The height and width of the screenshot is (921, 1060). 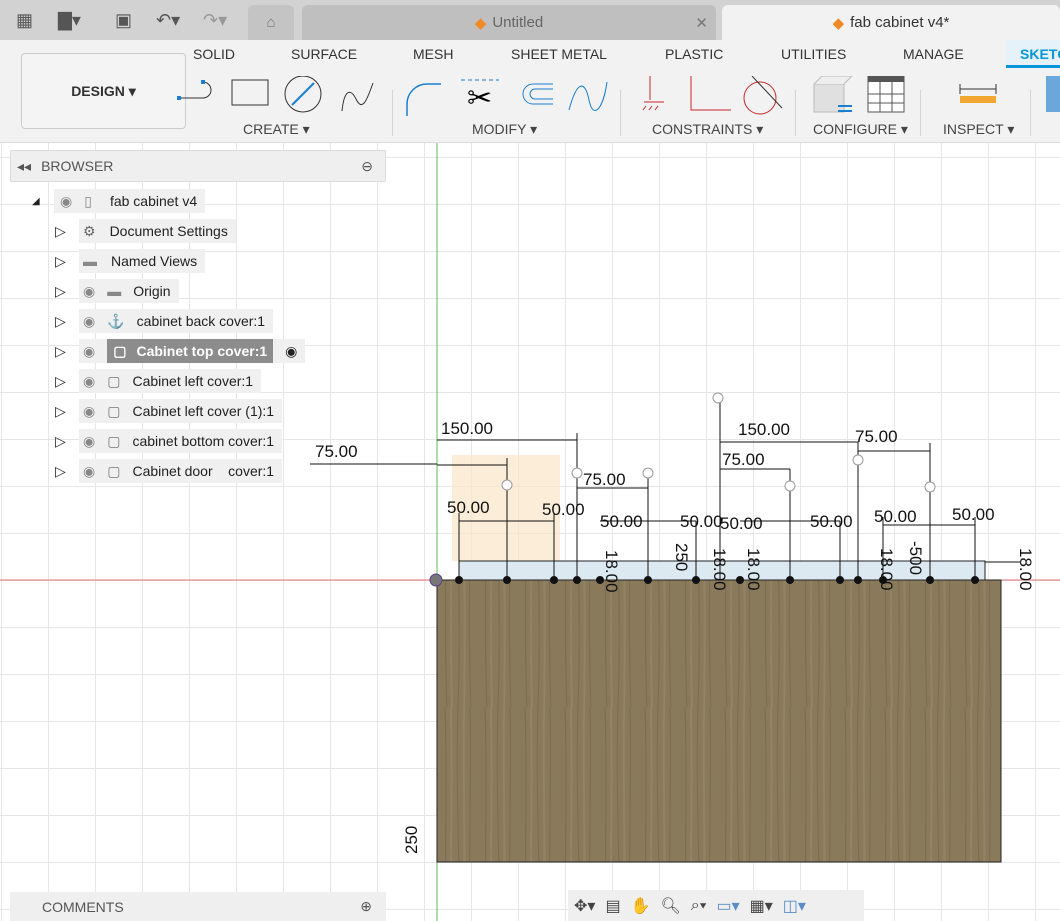 I want to click on coincident-icon, so click(x=710, y=93).